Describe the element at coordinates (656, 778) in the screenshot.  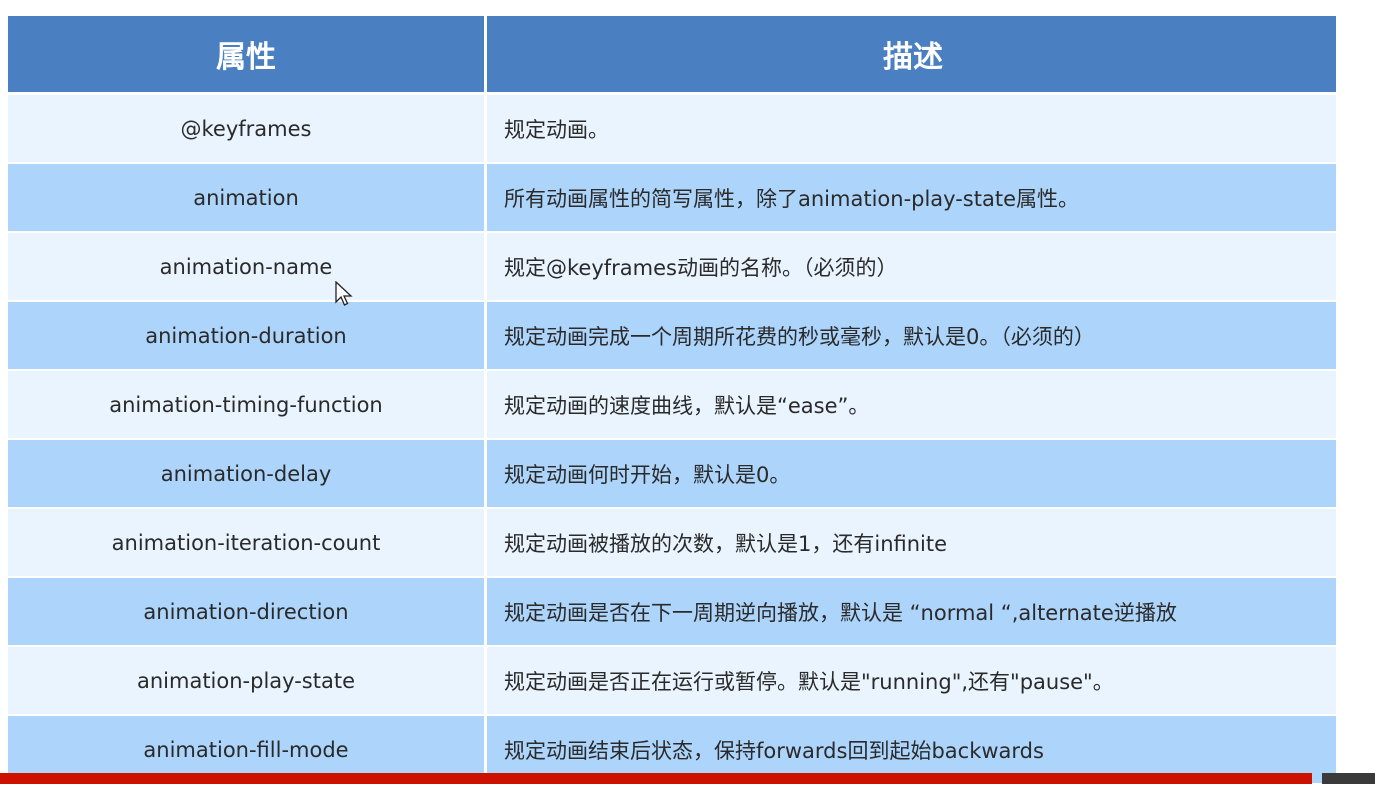
I see `bottom-red-bar` at that location.